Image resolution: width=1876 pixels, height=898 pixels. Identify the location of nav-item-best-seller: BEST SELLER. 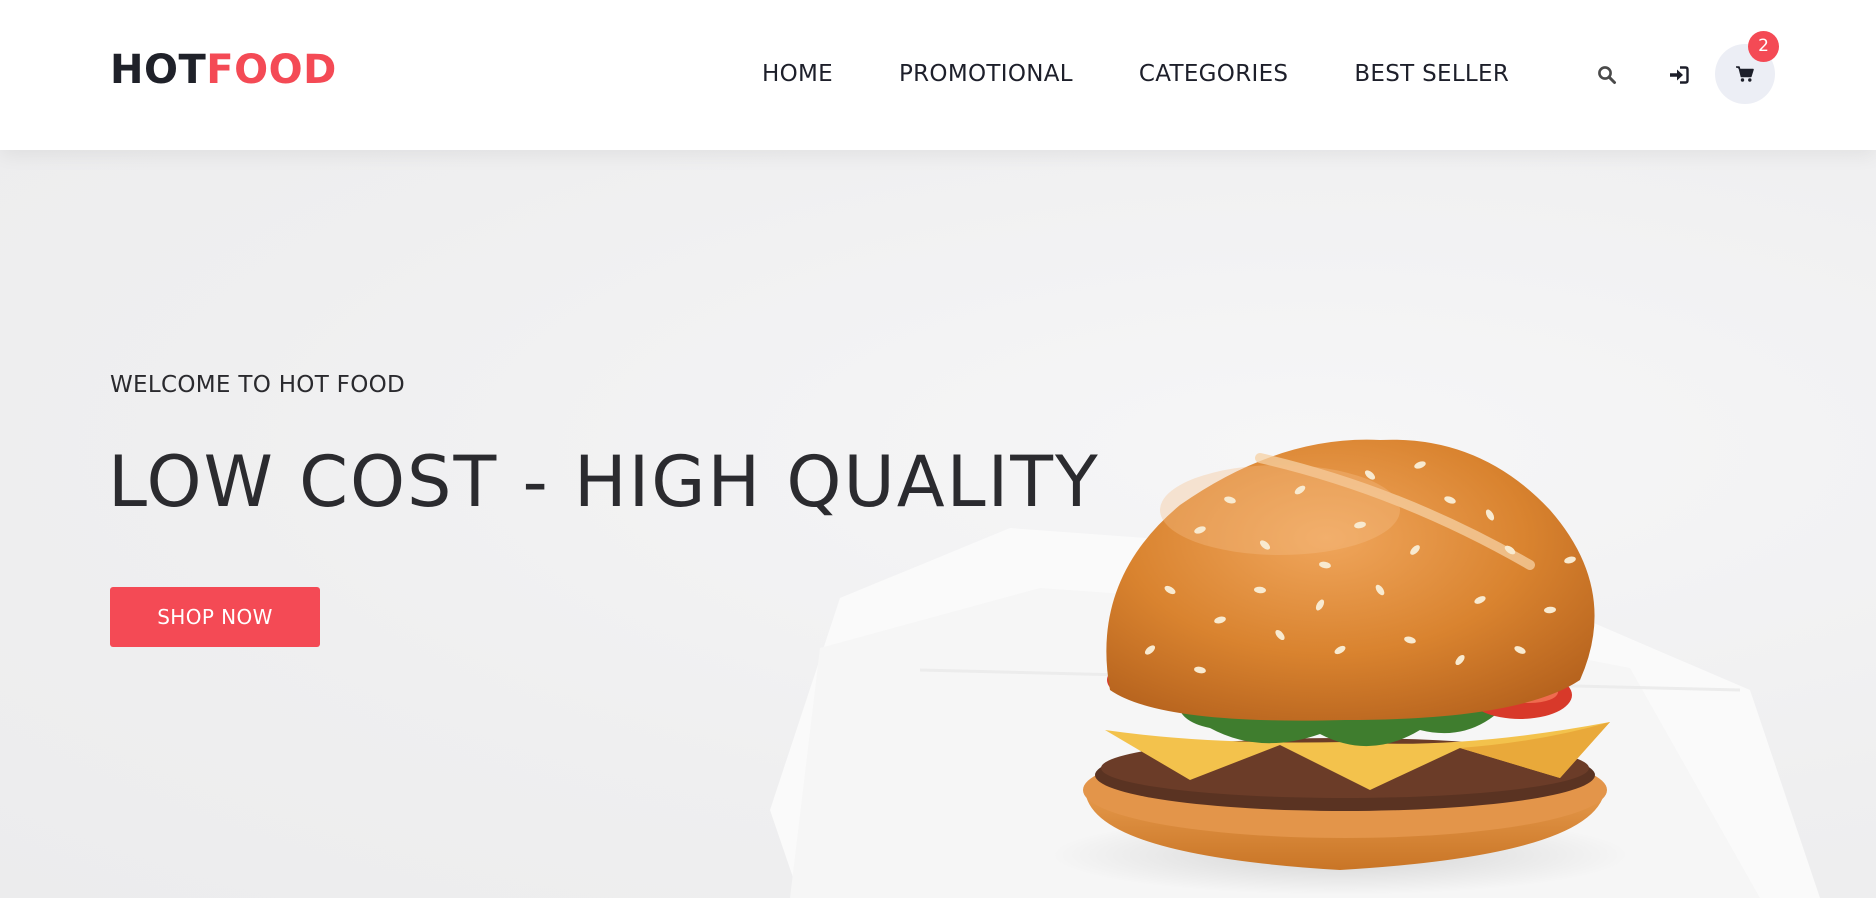
(1431, 74).